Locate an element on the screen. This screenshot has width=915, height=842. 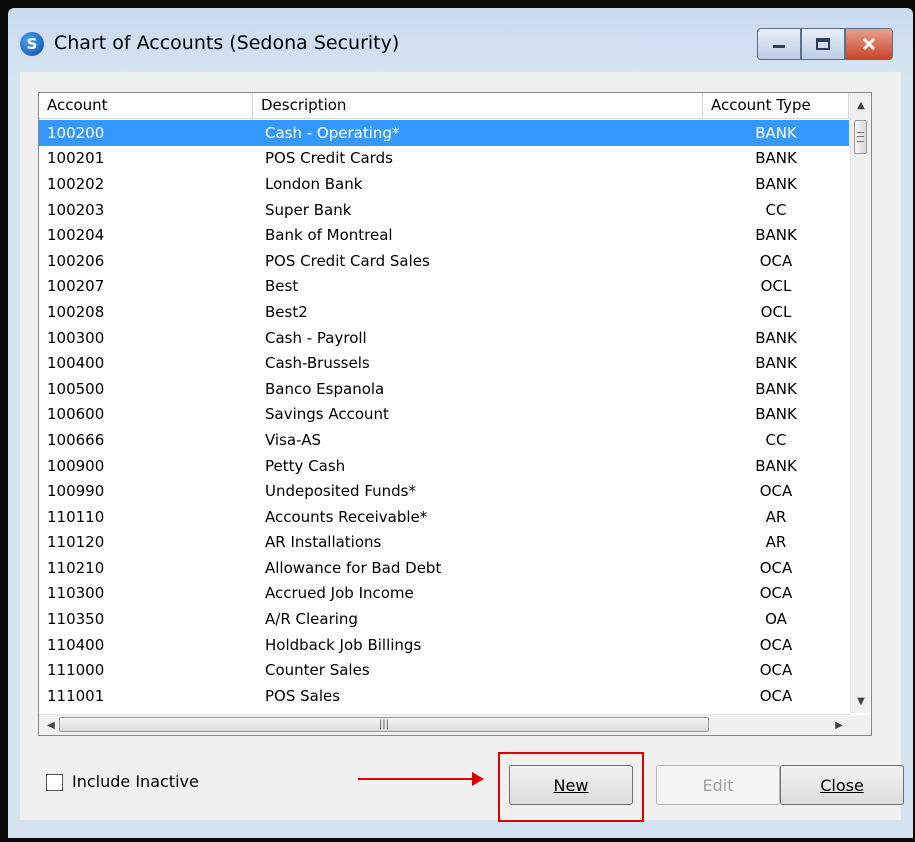
account-cell: 110120 is located at coordinates (76, 542).